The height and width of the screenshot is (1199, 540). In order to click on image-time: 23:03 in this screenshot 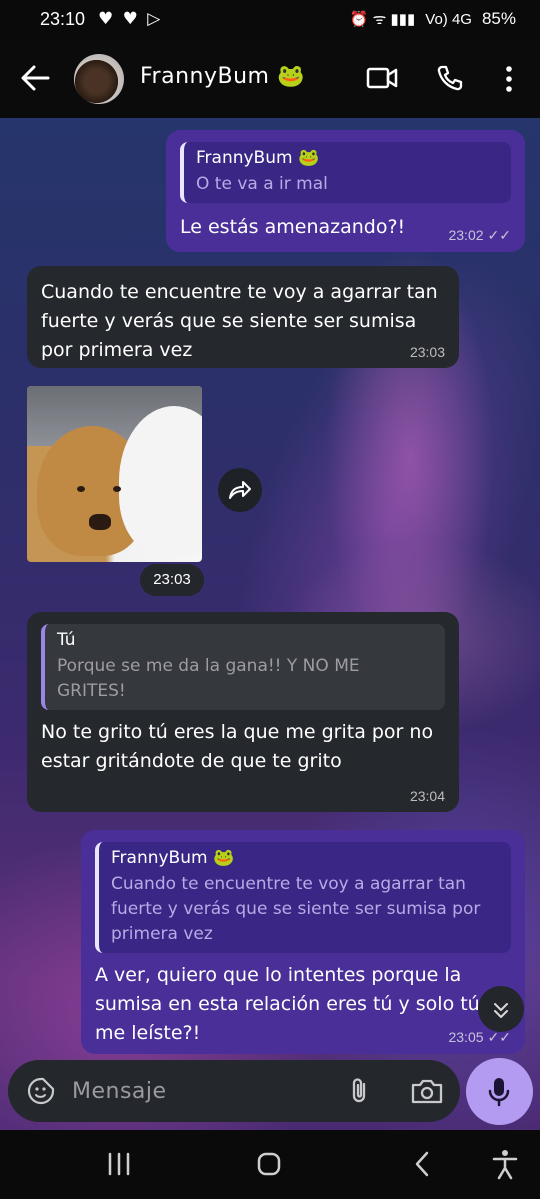, I will do `click(172, 580)`.